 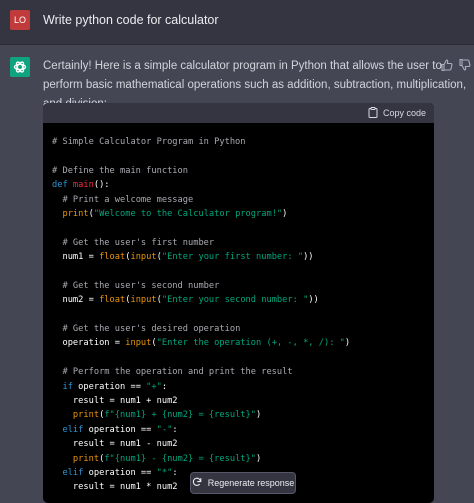 I want to click on code-line: result = num1 - num2, so click(x=243, y=444).